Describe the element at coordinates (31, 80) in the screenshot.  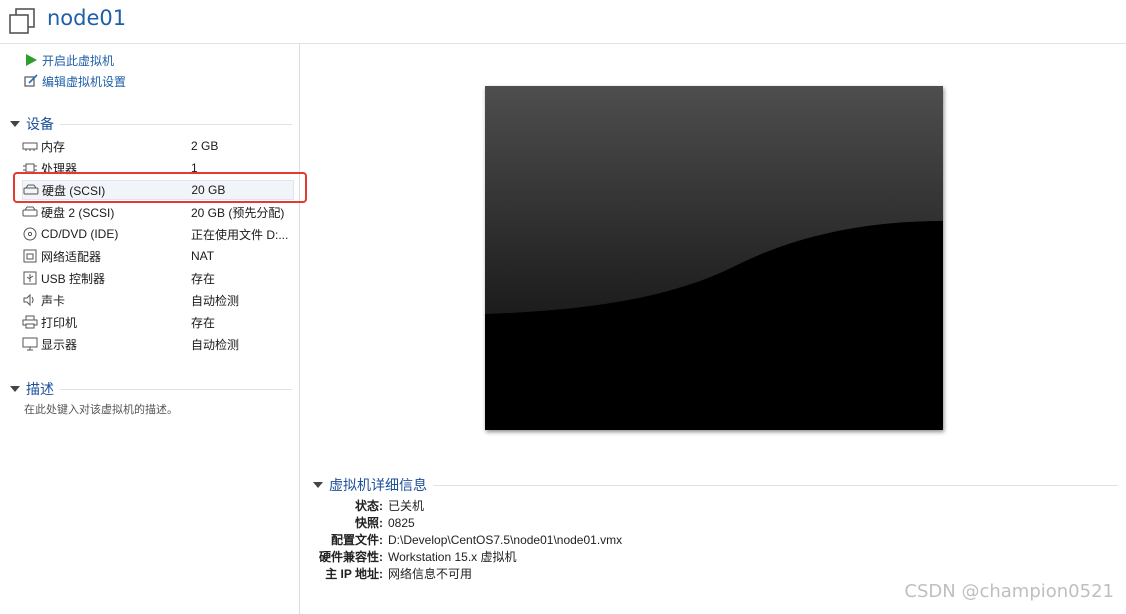
I see `edit-settings-icon` at that location.